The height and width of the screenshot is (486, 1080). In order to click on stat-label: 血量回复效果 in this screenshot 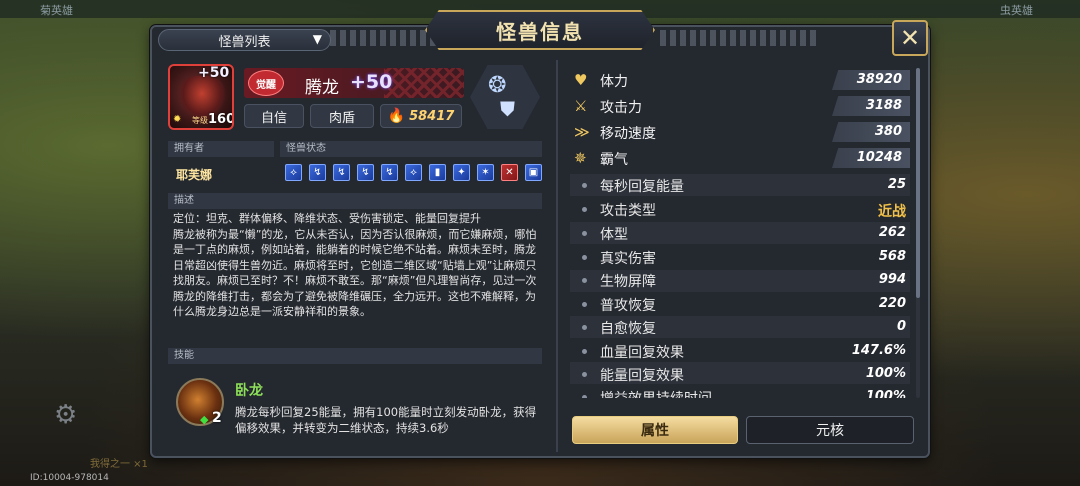, I will do `click(642, 353)`.